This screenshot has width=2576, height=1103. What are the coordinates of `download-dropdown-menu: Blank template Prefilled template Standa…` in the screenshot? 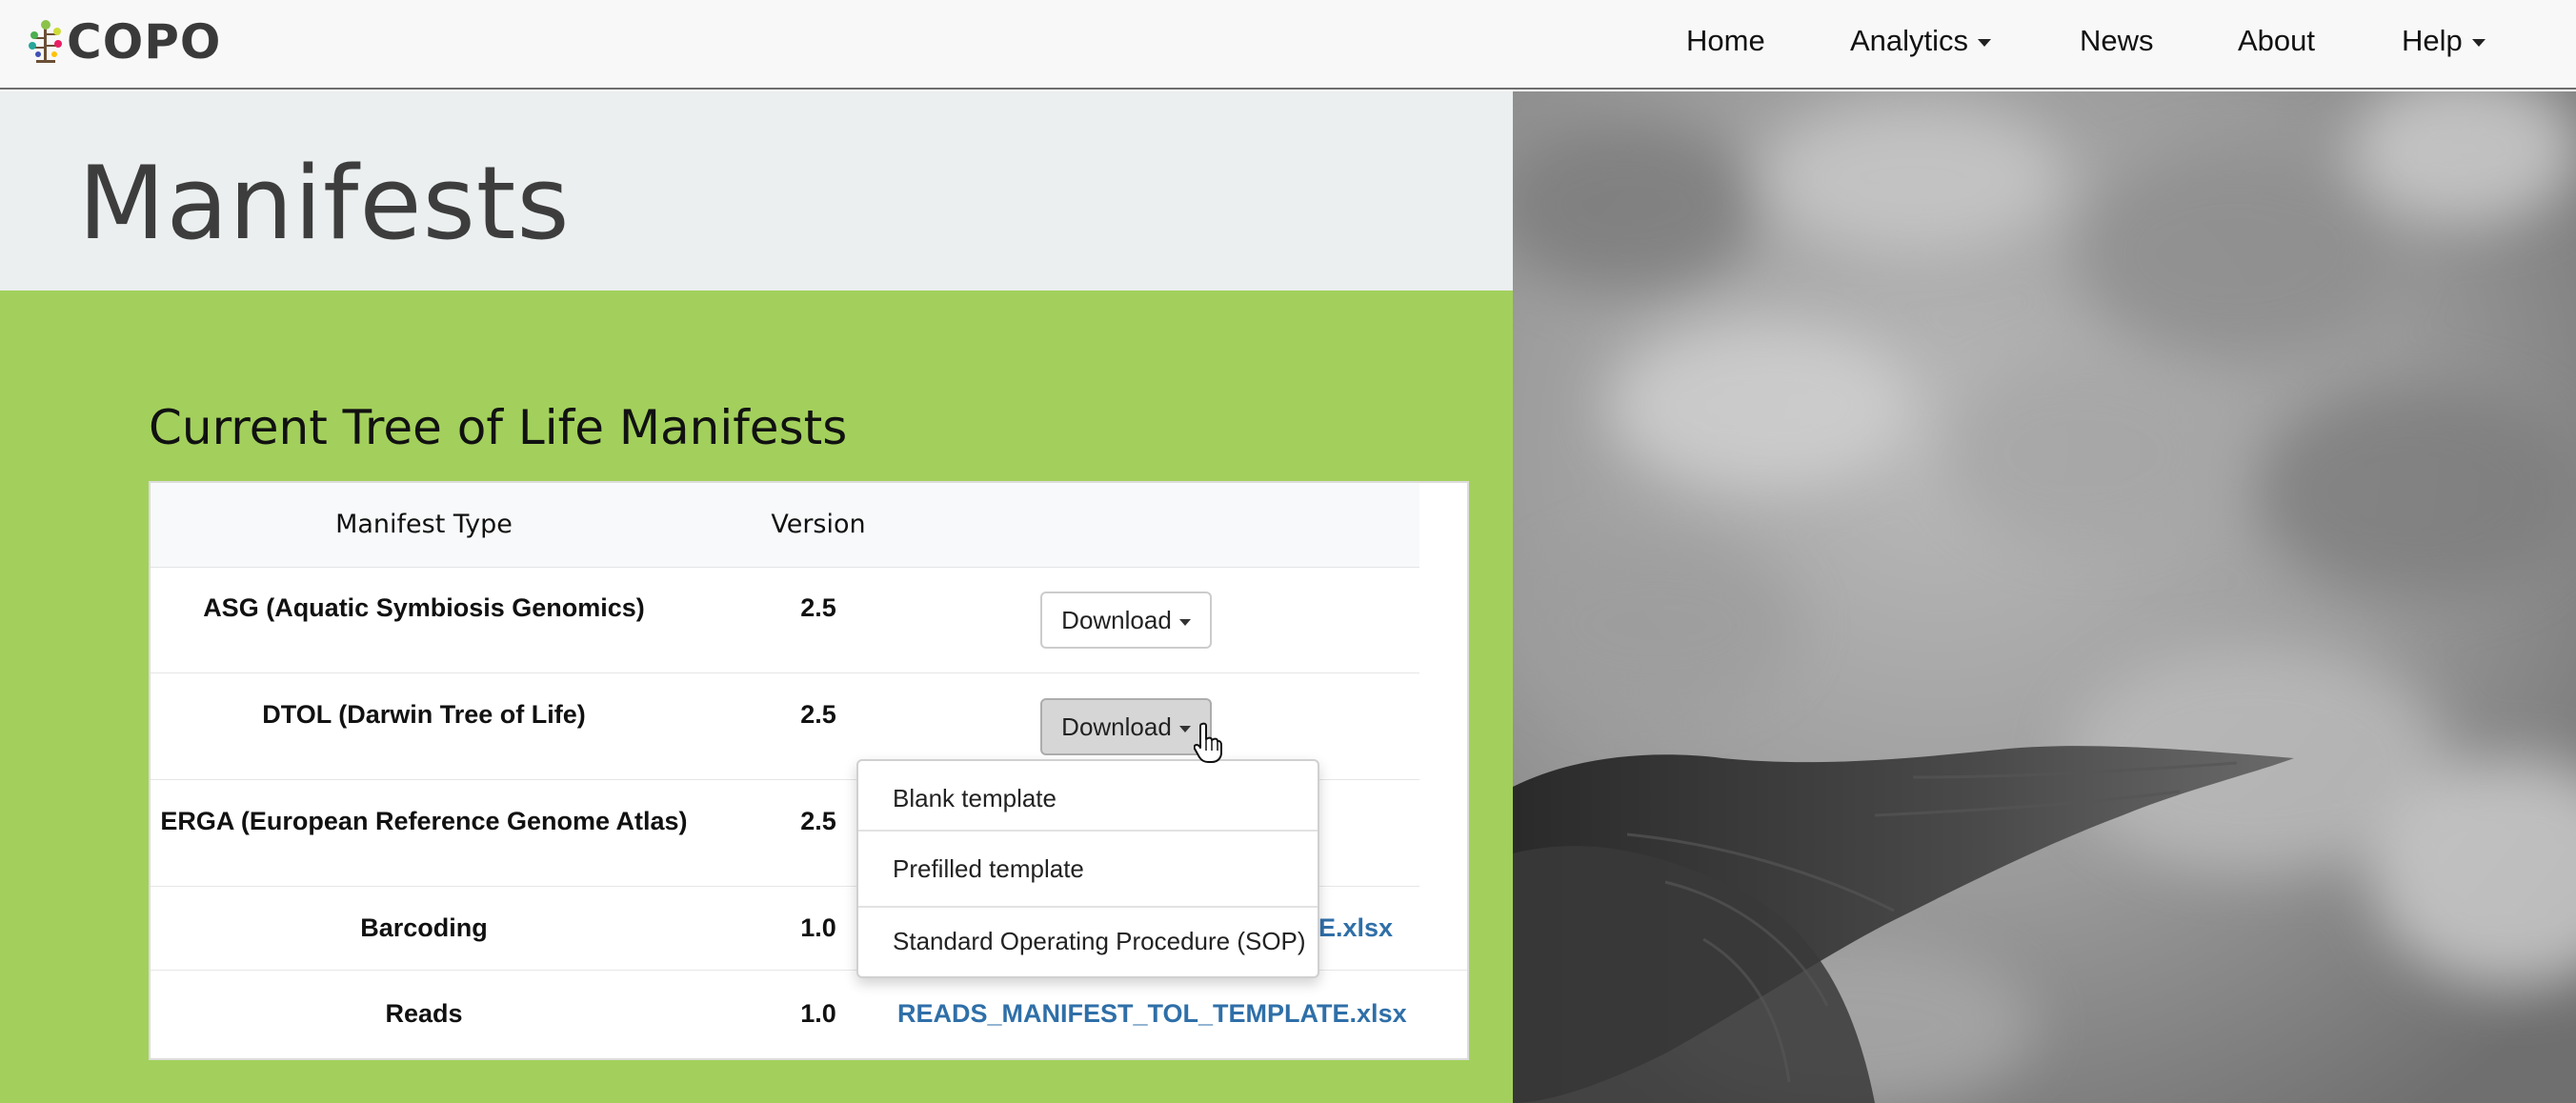 It's located at (1088, 869).